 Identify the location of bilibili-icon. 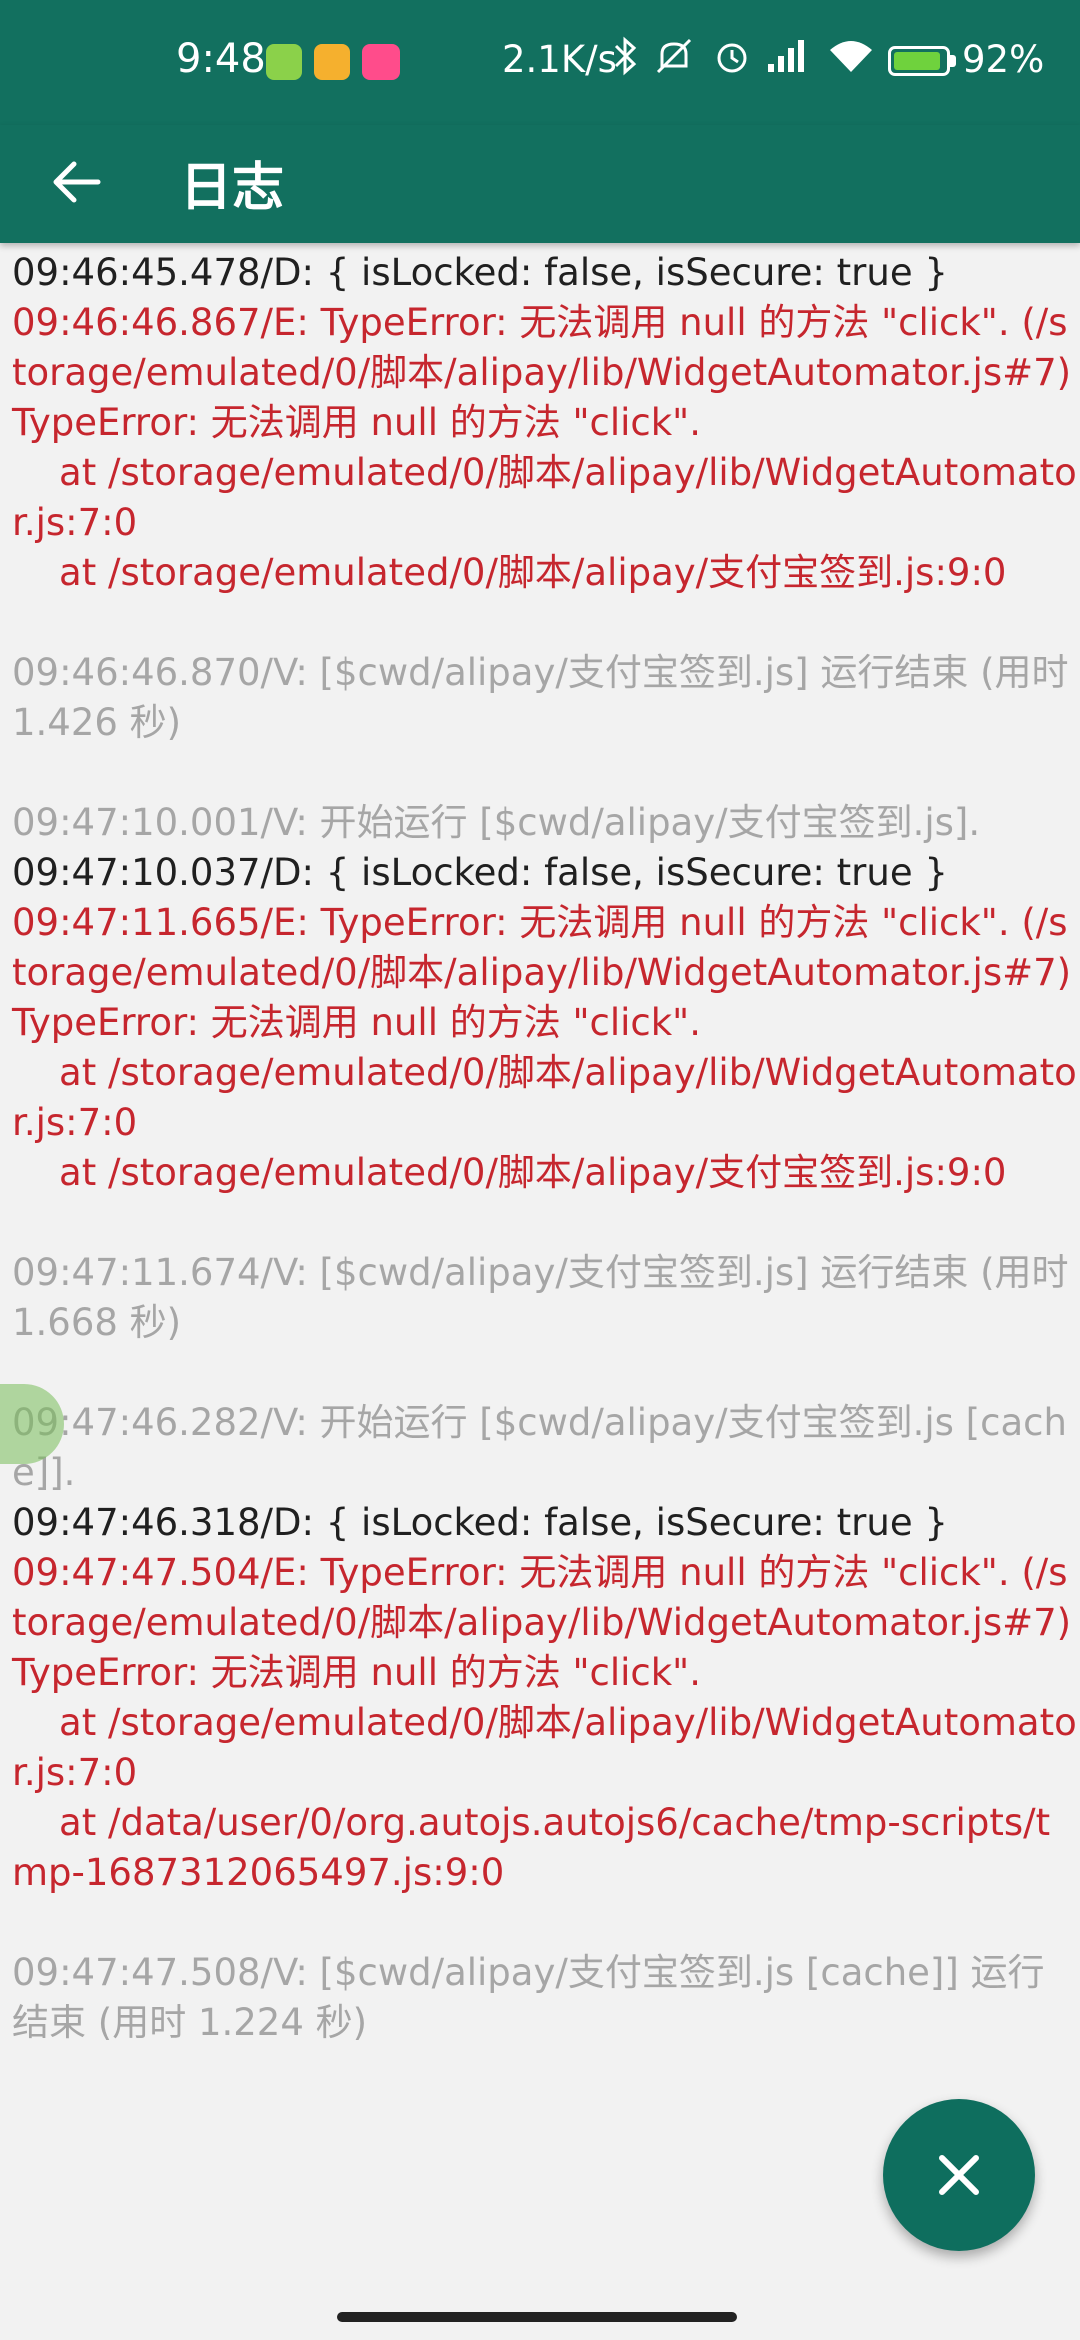
(381, 62).